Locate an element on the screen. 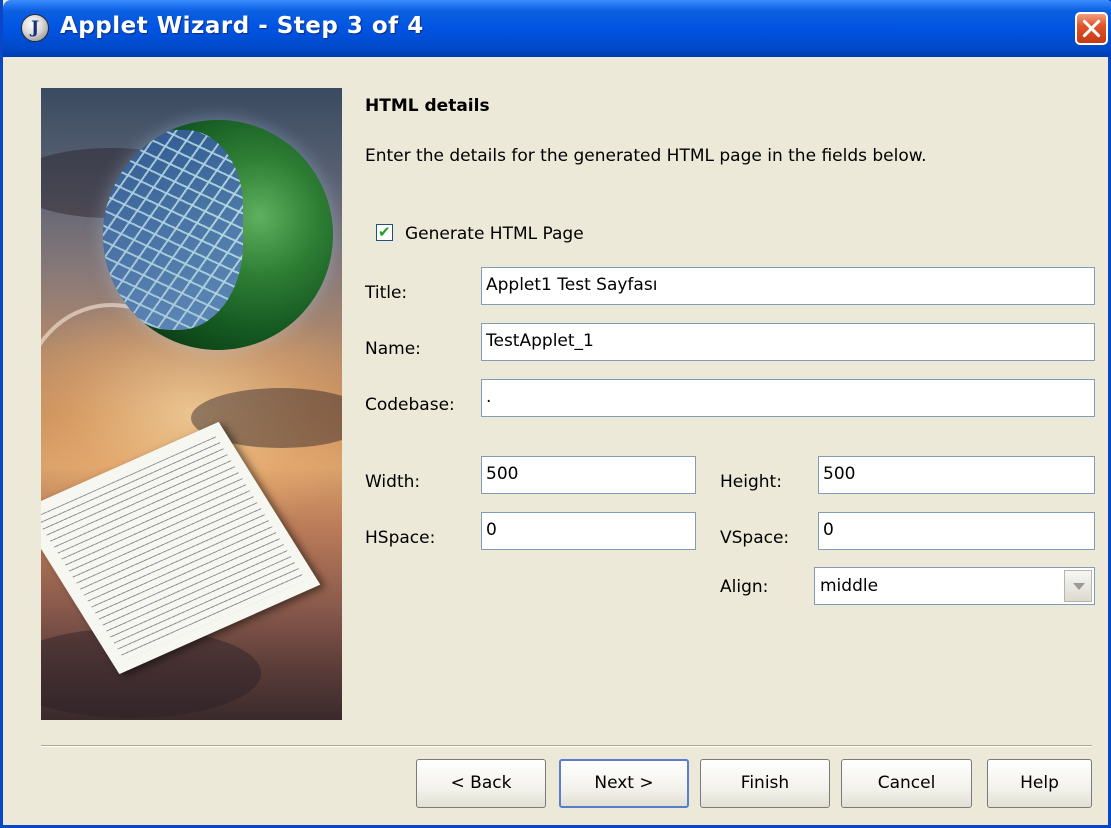 This screenshot has width=1111, height=828. codebase-field: . is located at coordinates (788, 398).